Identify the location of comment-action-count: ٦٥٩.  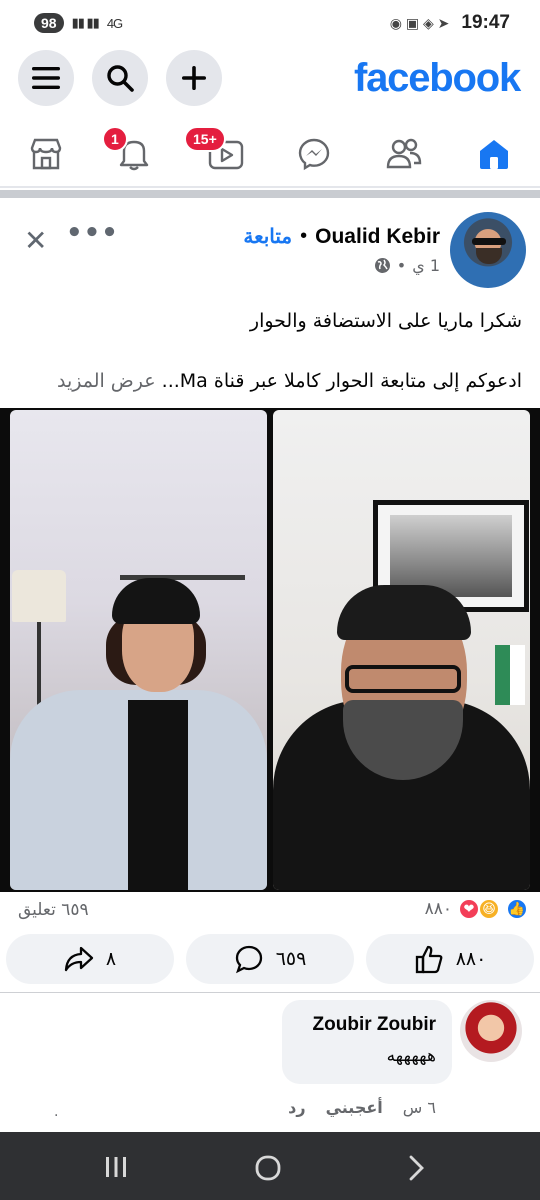
(291, 959).